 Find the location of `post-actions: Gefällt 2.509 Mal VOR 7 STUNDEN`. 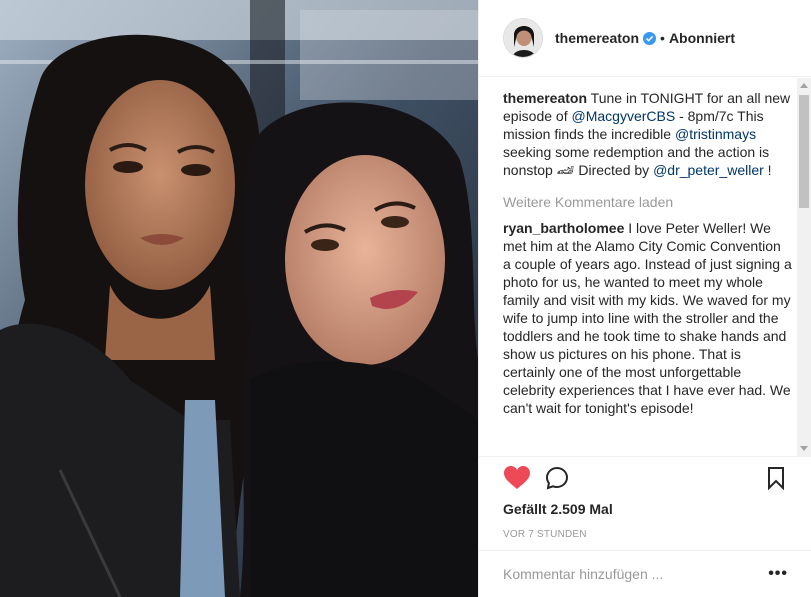

post-actions: Gefällt 2.509 Mal VOR 7 STUNDEN is located at coordinates (645, 498).